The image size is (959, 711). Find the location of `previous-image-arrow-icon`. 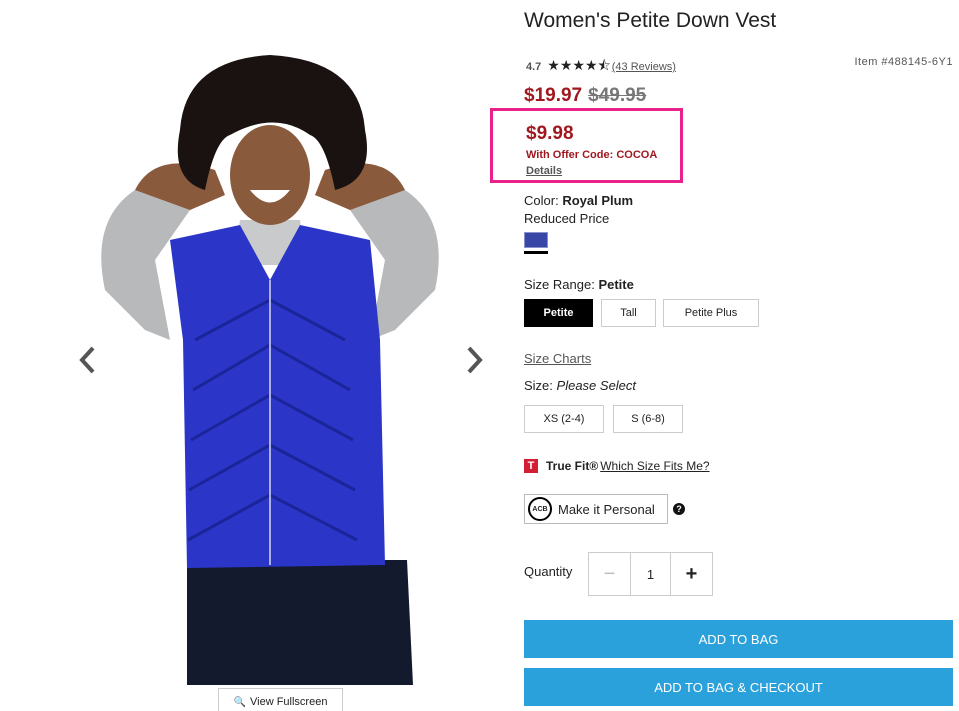

previous-image-arrow-icon is located at coordinates (88, 360).